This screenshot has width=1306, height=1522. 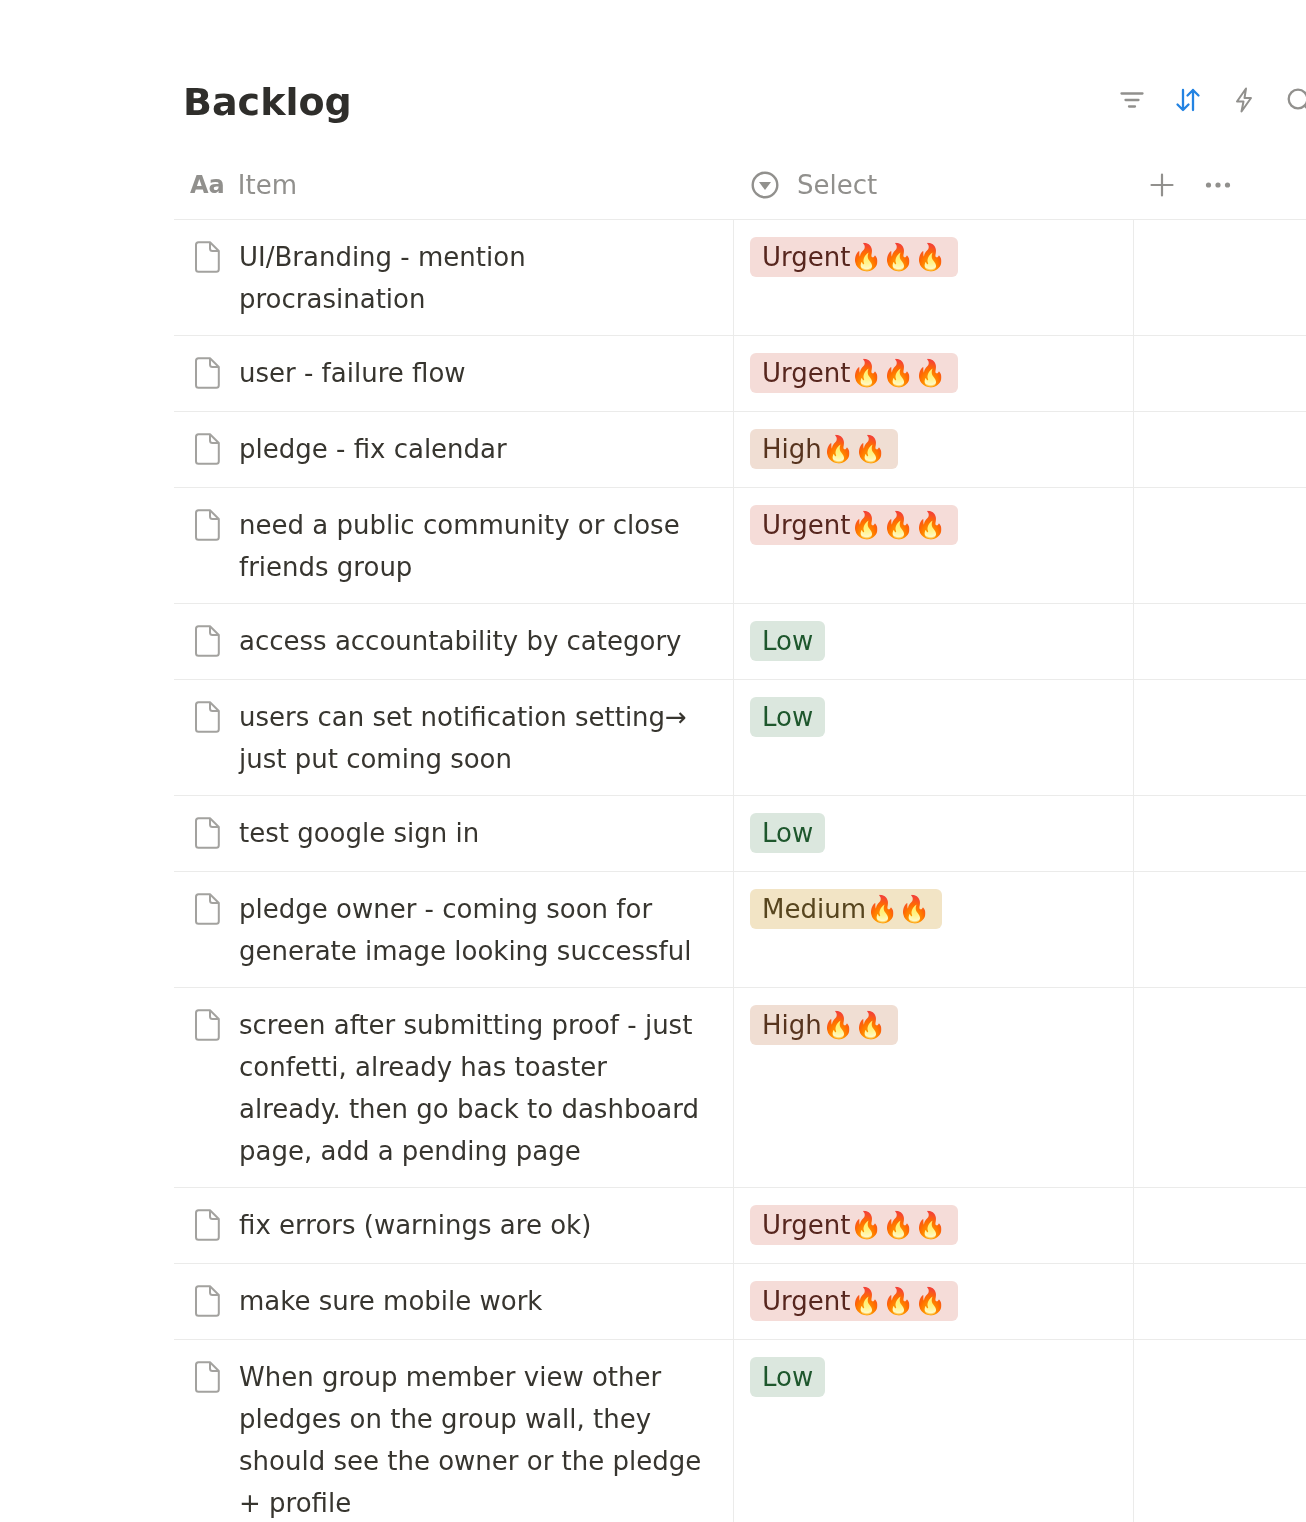 What do you see at coordinates (473, 1438) in the screenshot?
I see `item-title: When group member view other pledges on the group wall, they should see the owner or the pledge + profile` at bounding box center [473, 1438].